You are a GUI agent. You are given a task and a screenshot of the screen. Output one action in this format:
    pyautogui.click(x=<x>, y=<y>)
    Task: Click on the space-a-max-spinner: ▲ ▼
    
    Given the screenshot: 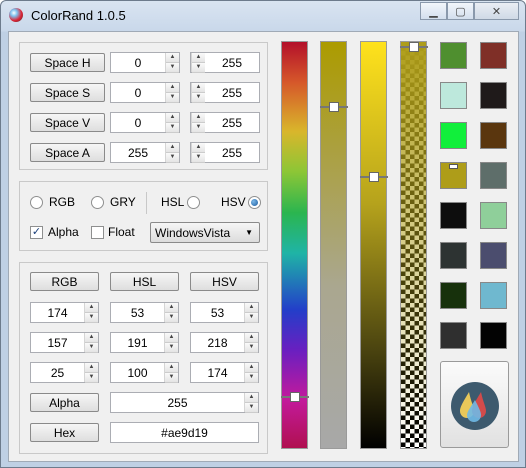 What is the action you would take?
    pyautogui.click(x=198, y=153)
    